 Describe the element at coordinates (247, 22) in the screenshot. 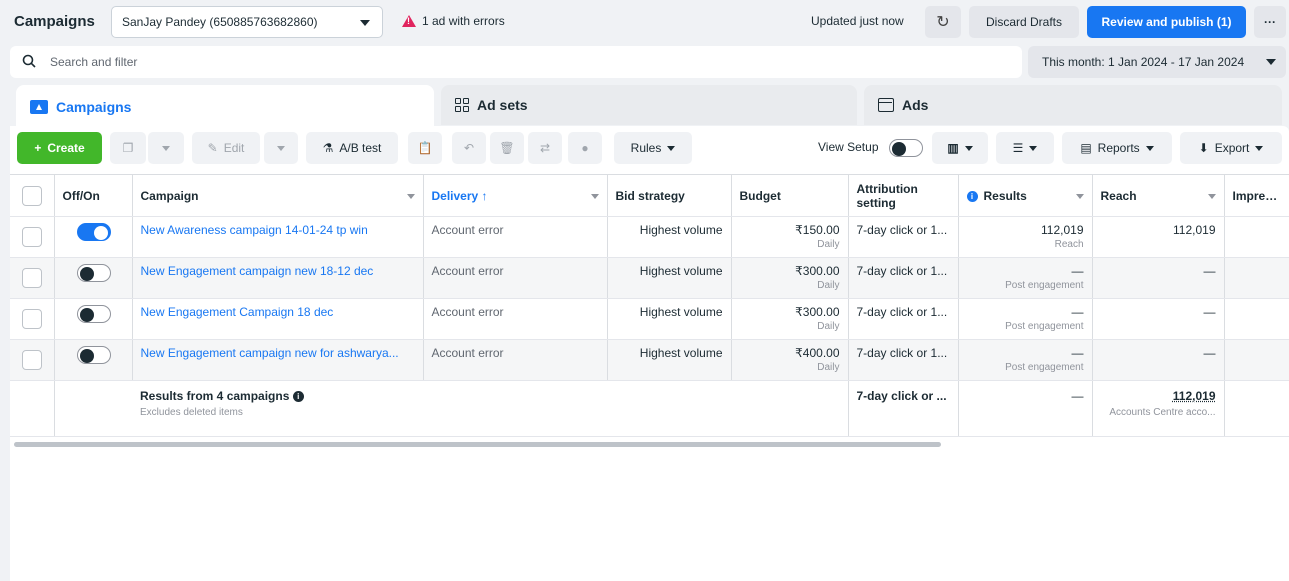

I see `account-selector: SanJay Pandey (650885763682860)` at that location.